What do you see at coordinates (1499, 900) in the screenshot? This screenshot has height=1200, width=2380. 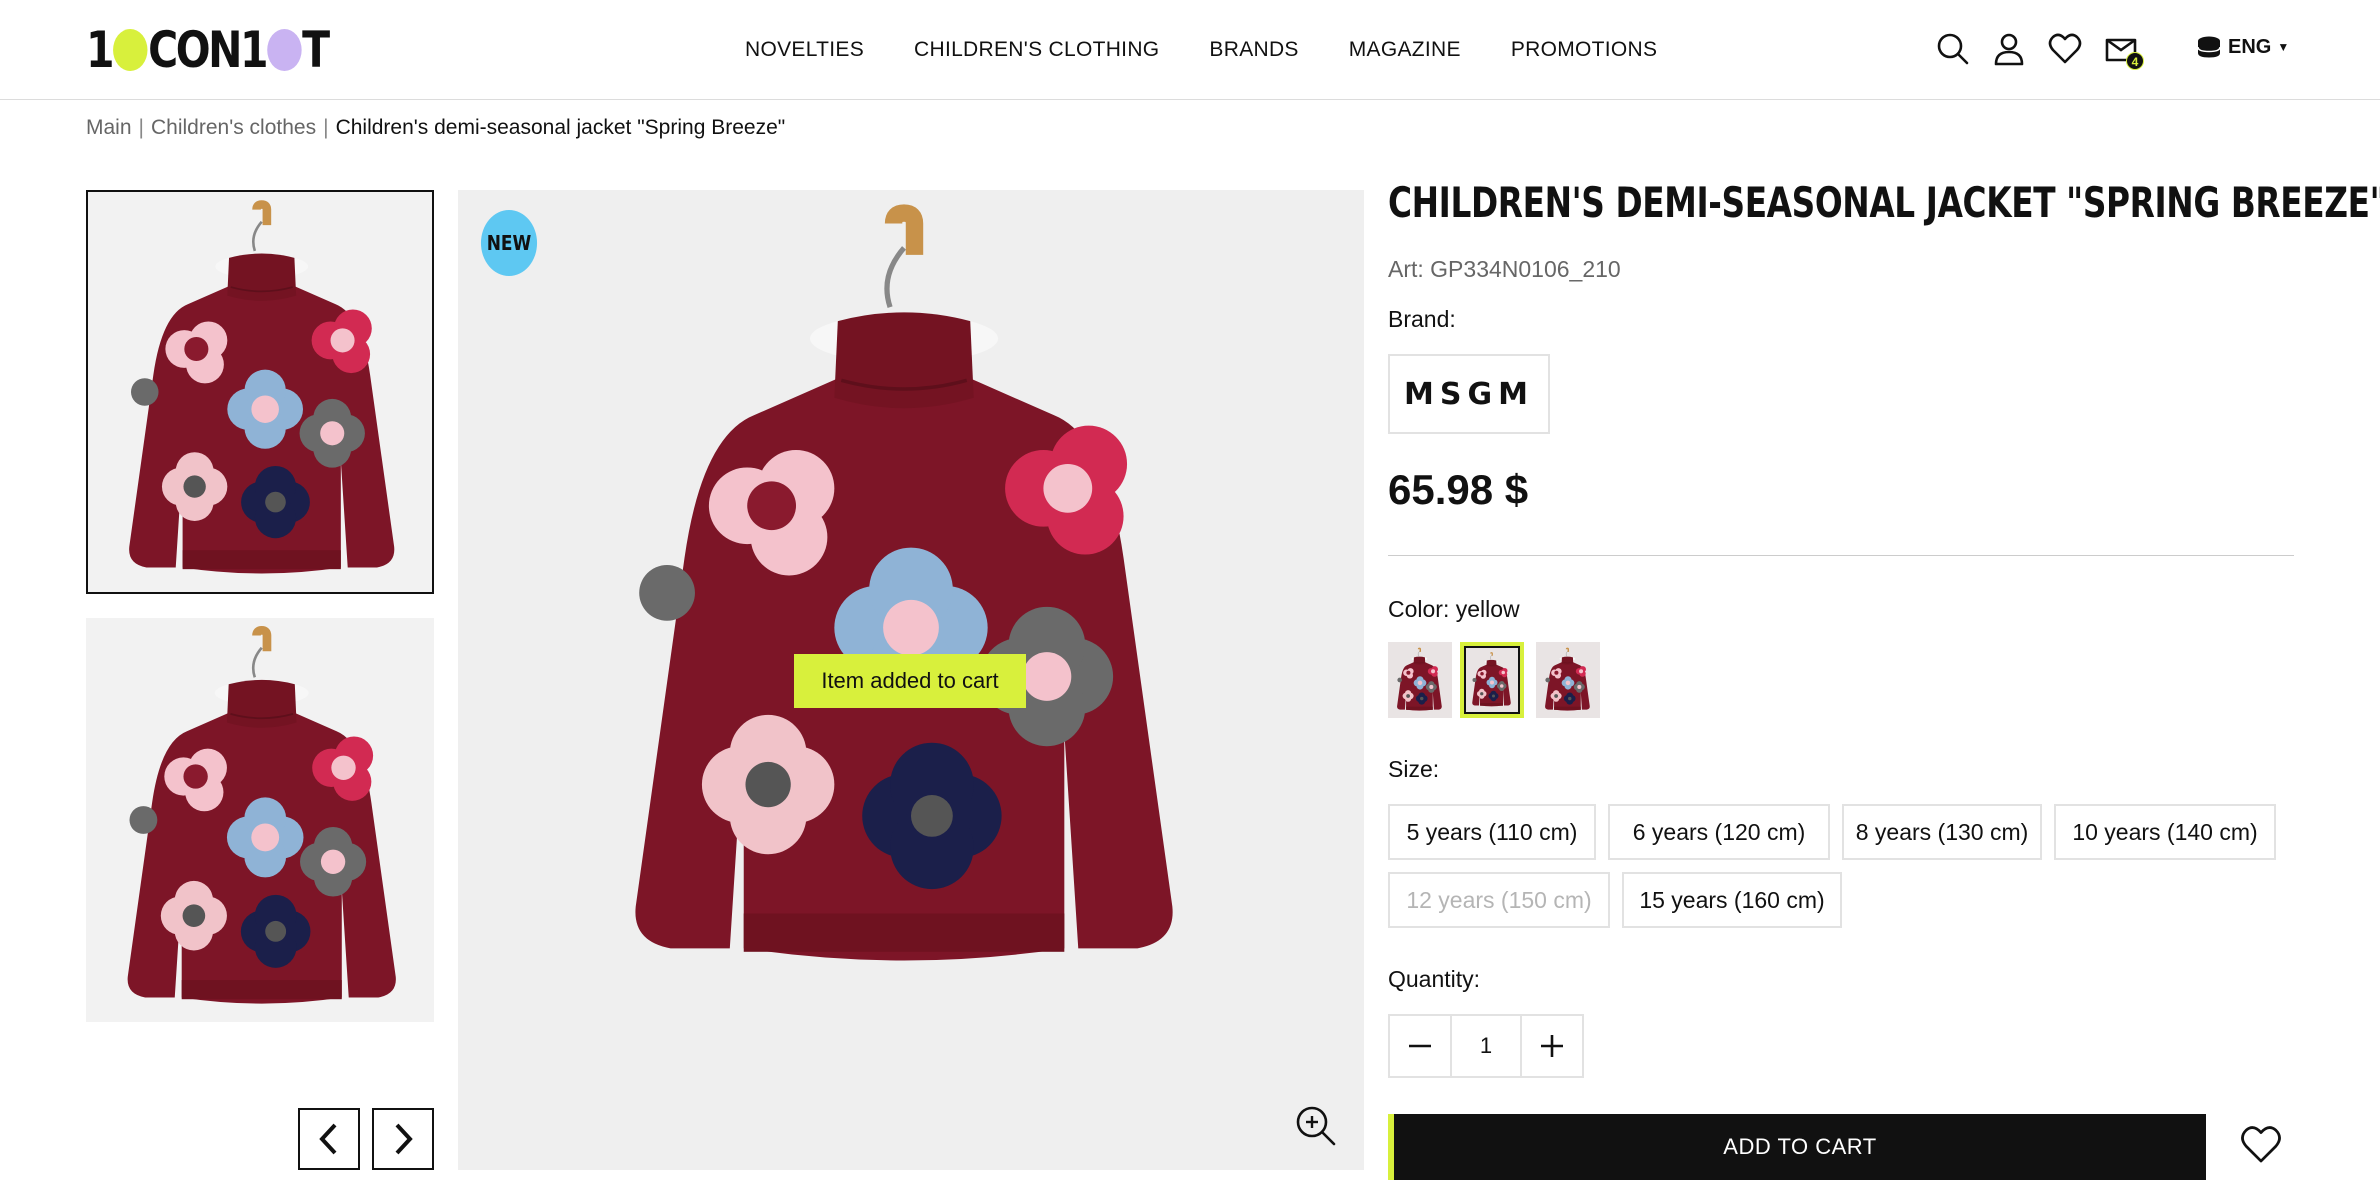 I see `size-option-12-years: 12 years (150 cm)` at bounding box center [1499, 900].